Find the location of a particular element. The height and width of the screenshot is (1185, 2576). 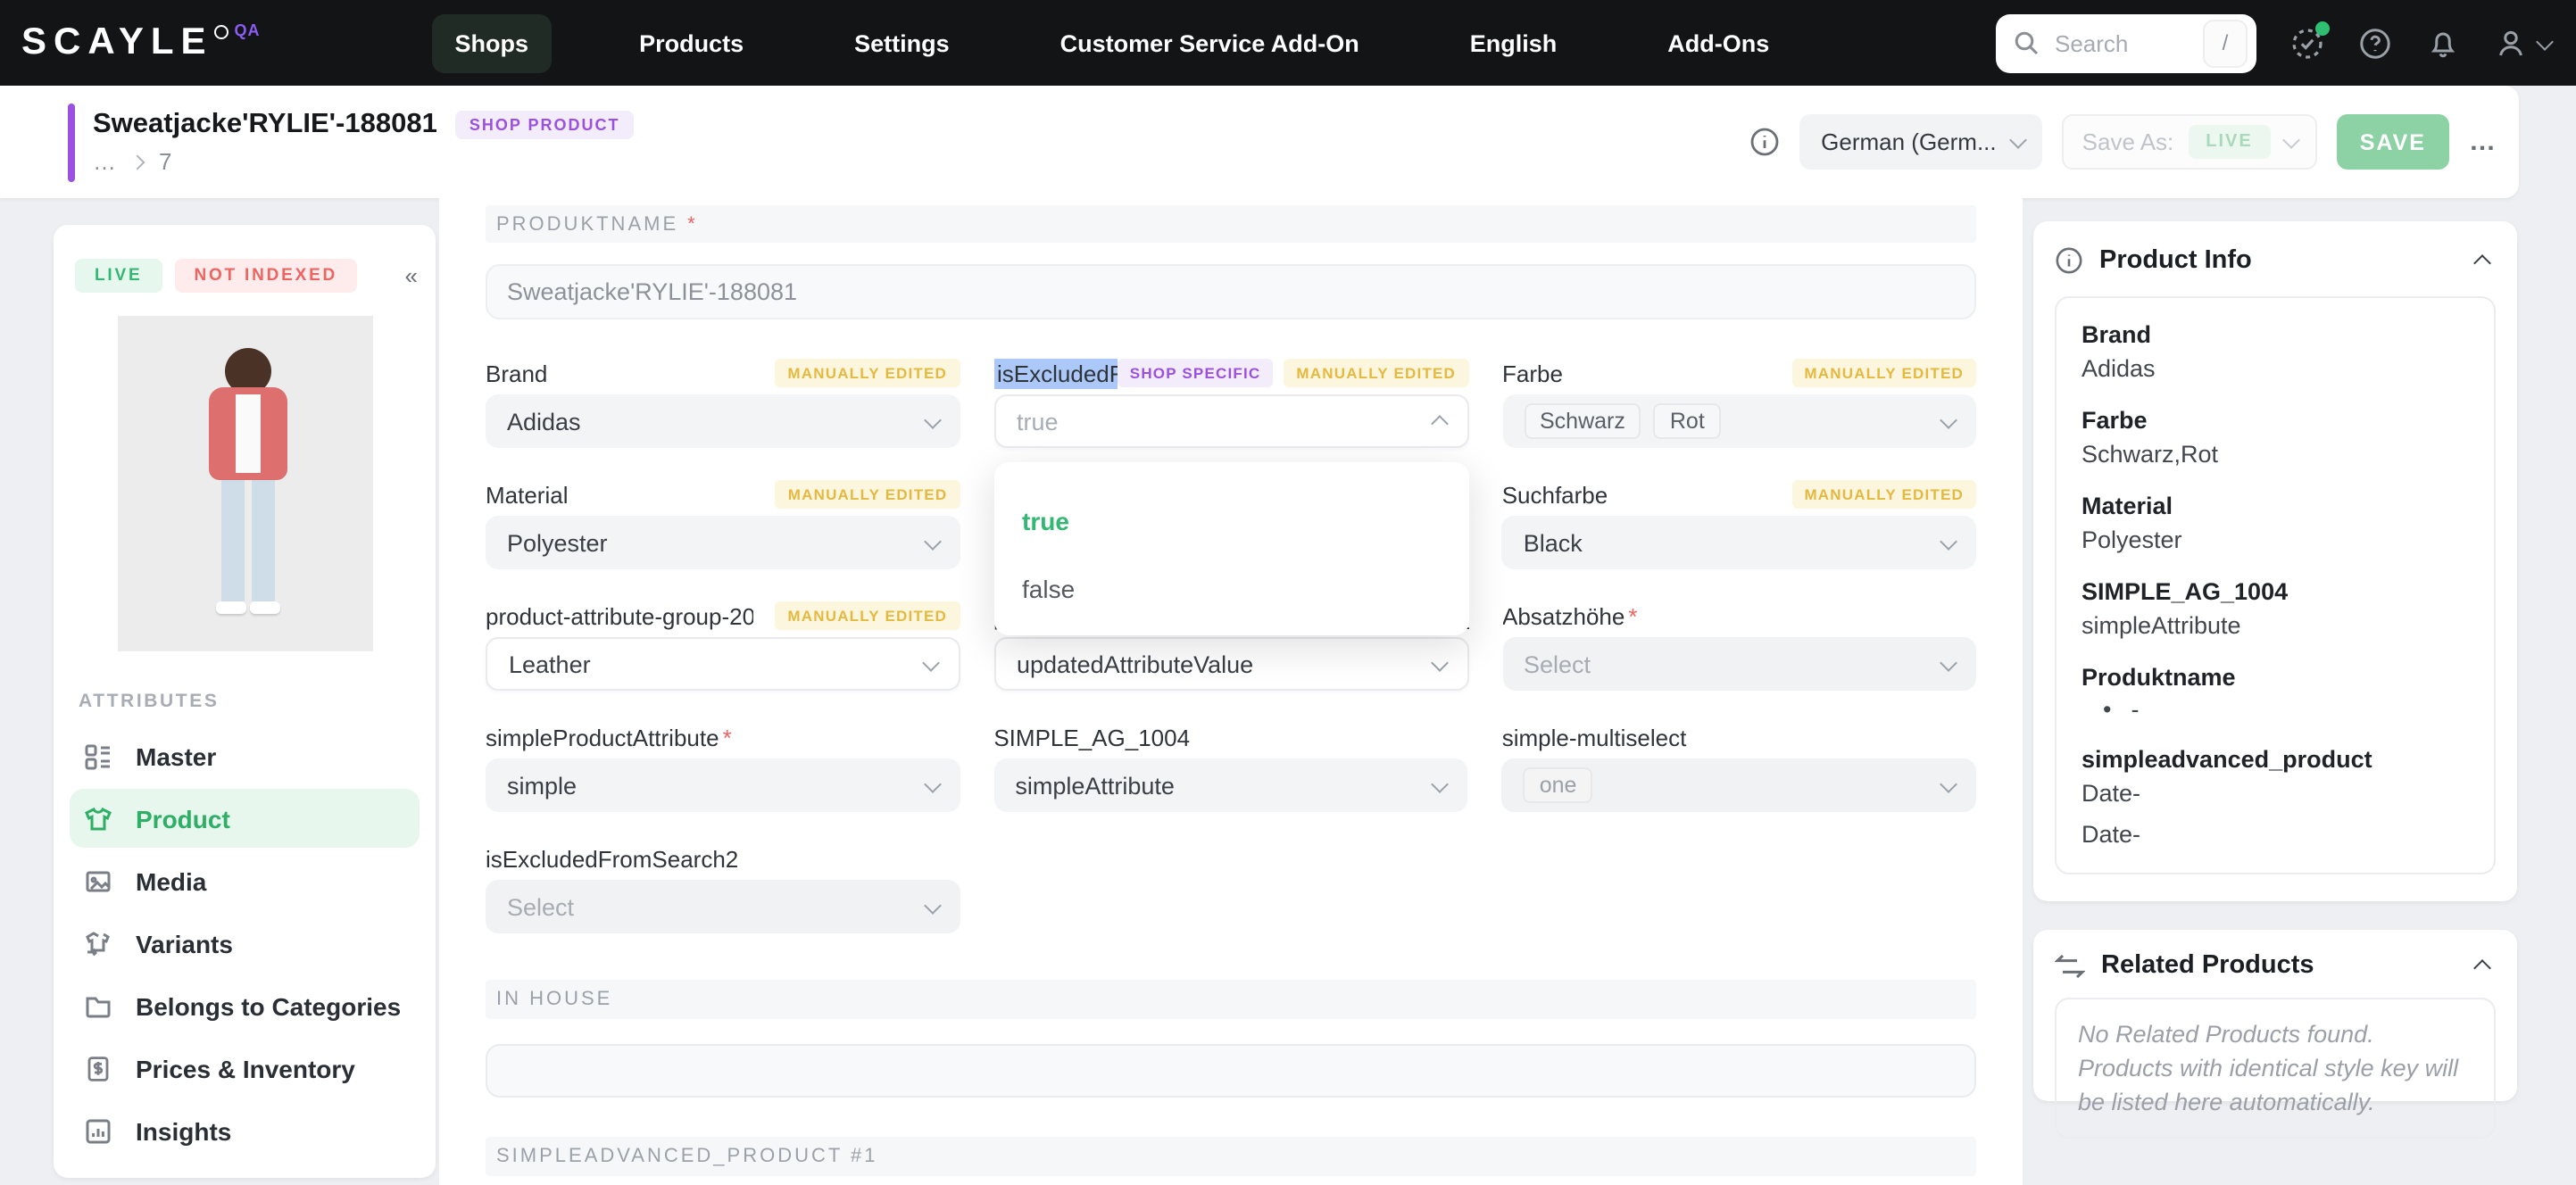

environment-label: QA is located at coordinates (248, 30).